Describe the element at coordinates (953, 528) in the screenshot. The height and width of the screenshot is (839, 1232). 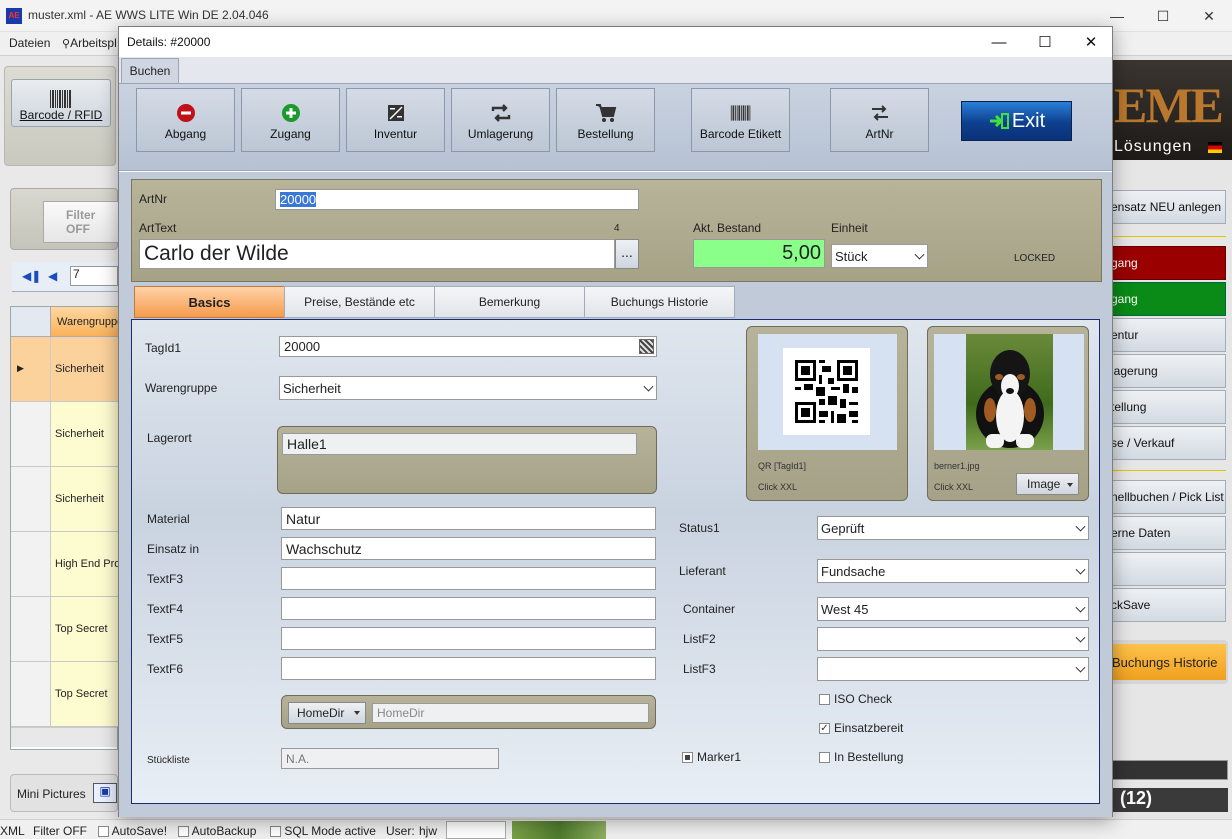
I see `status1-select: Geprüft` at that location.